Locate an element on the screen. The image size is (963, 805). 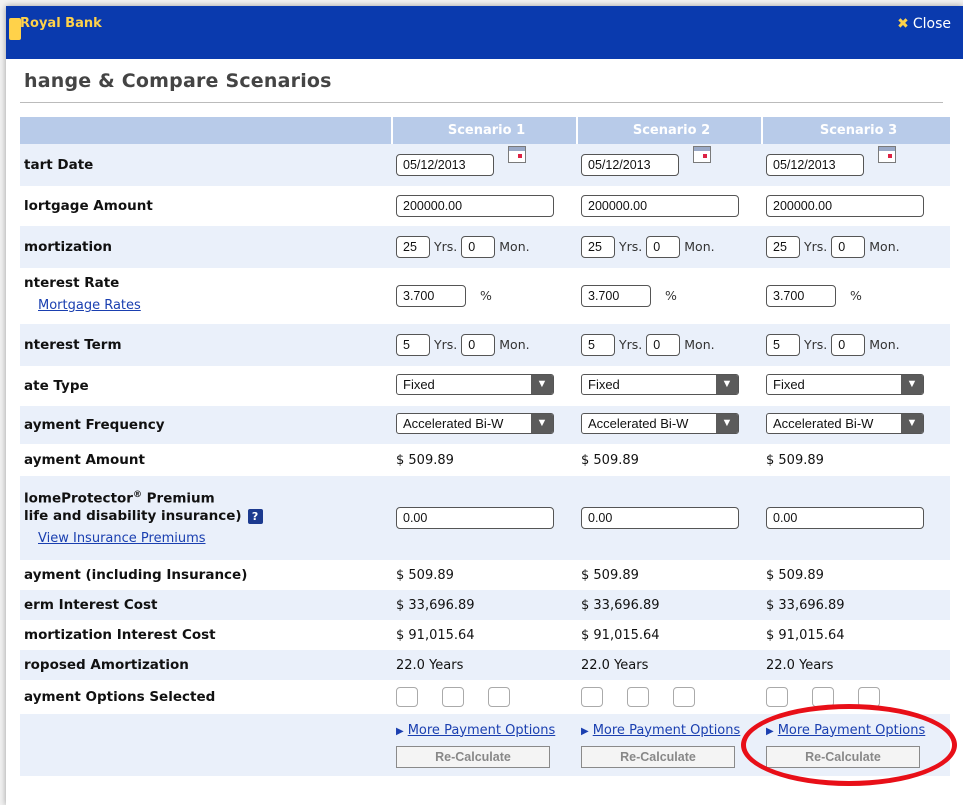
more-payment-options-link-1: ▶ More Payment Options is located at coordinates (475, 730).